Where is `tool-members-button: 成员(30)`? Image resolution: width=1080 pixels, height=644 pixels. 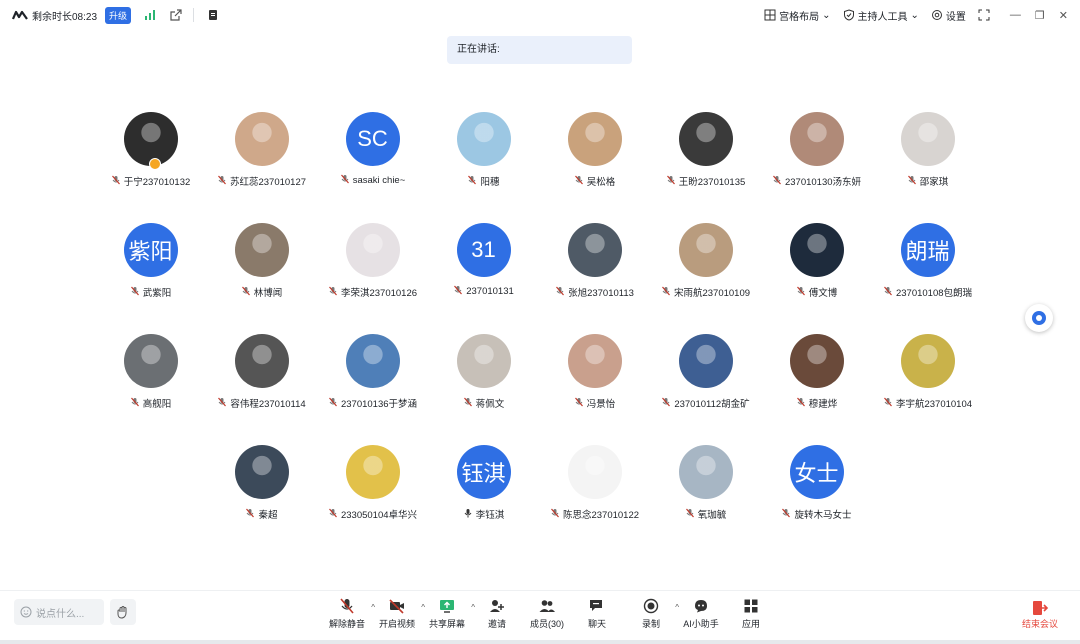
tool-members-button: 成员(30) is located at coordinates (547, 613).